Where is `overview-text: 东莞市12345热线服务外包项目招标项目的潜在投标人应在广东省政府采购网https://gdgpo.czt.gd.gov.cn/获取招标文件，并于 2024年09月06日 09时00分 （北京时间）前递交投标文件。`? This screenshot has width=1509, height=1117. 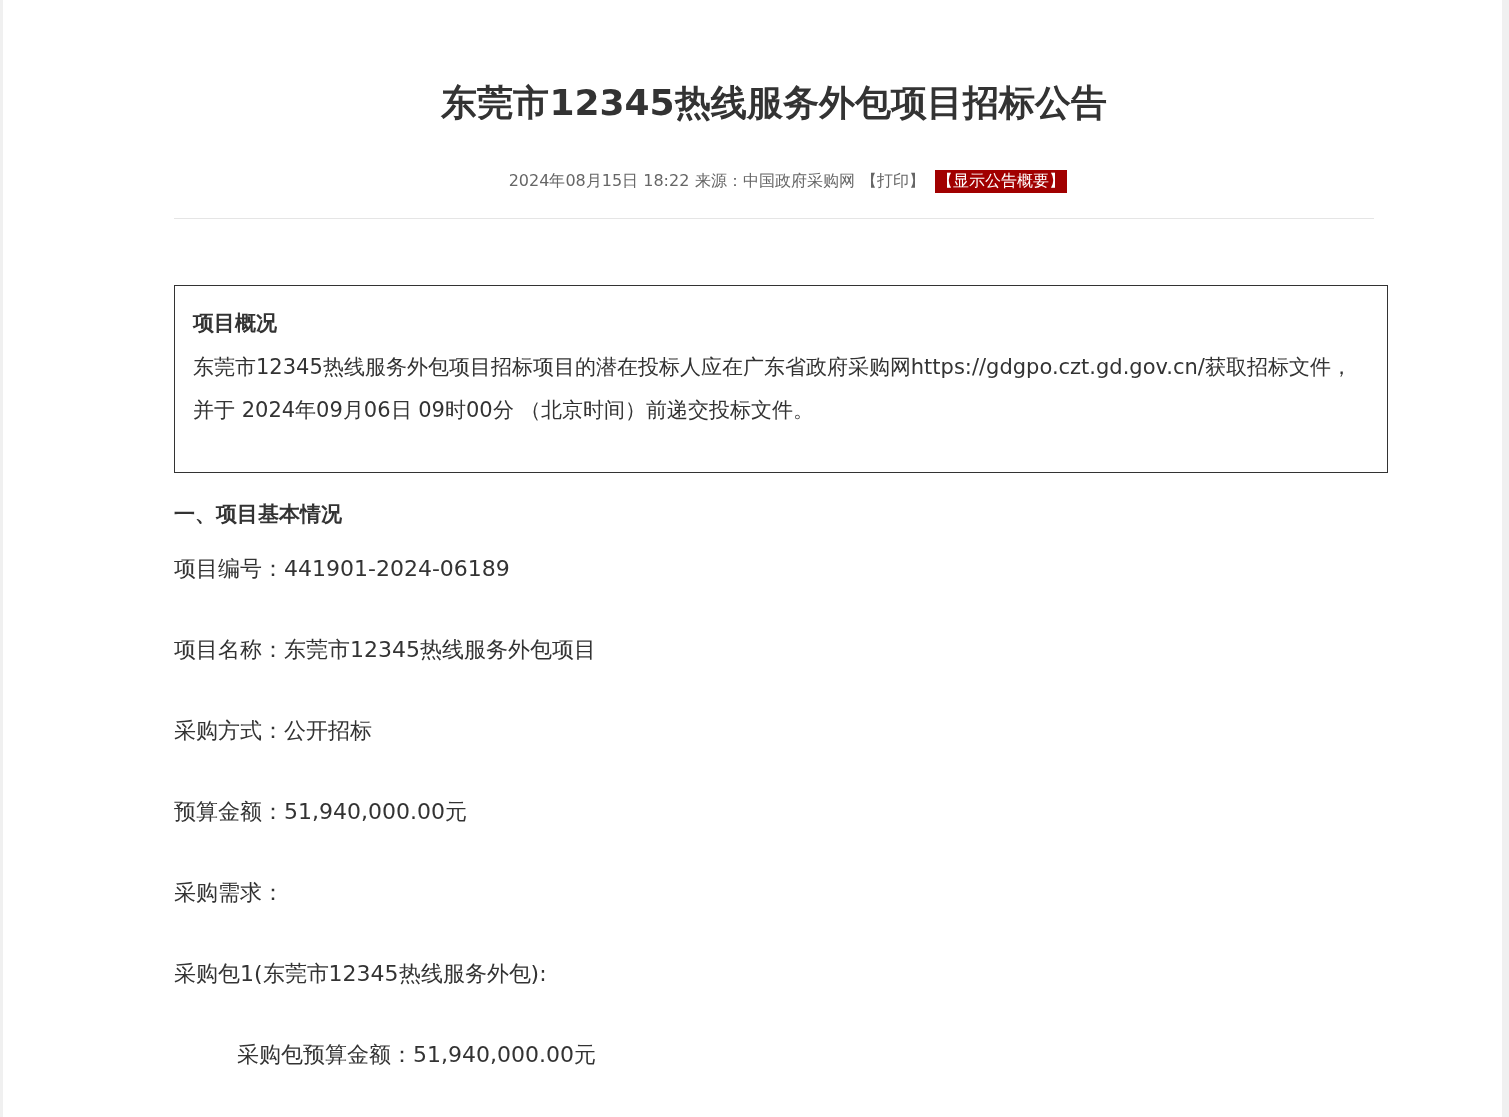
overview-text: 东莞市12345热线服务外包项目招标项目的潜在投标人应在广东省政府采购网https://gdgpo.czt.gd.gov.cn/获取招标文件，并于 2024年09月06日 09时00分 （北京时间）前递交投标文件。 is located at coordinates (773, 389).